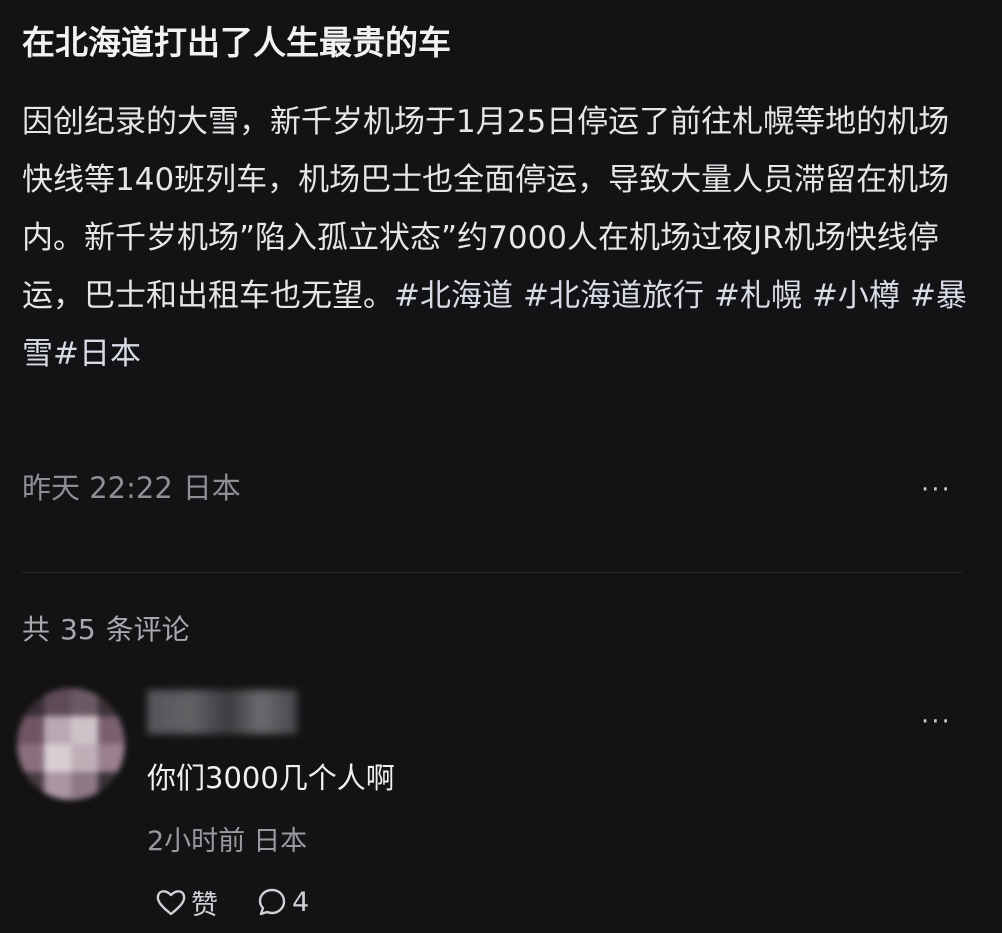 This screenshot has width=1002, height=933. Describe the element at coordinates (758, 296) in the screenshot. I see `hashtag-sapporo: #札幌` at that location.